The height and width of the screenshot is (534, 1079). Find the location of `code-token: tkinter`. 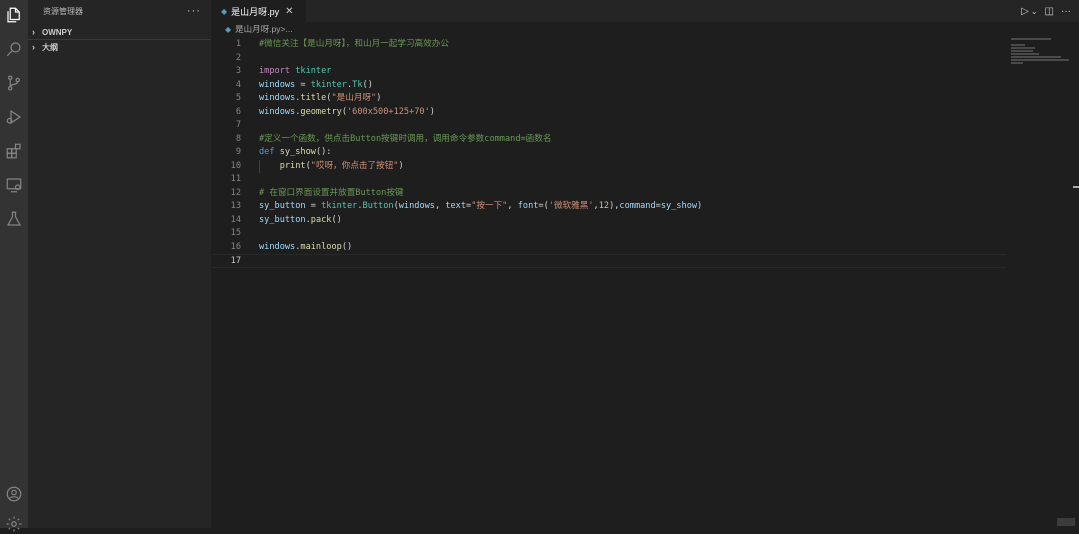

code-token: tkinter is located at coordinates (339, 206).